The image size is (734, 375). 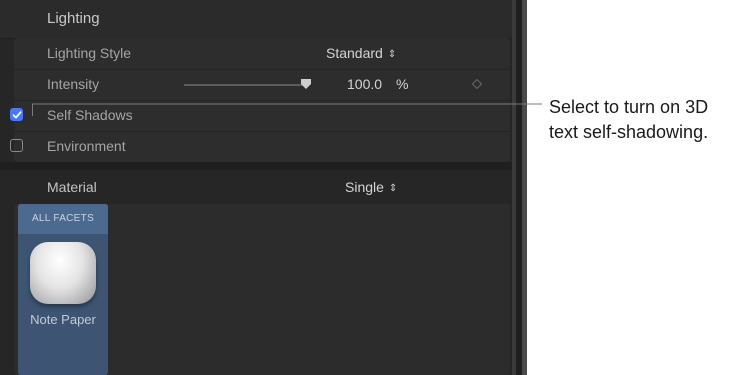 I want to click on lighting-section-header: Lighting, so click(x=256, y=19).